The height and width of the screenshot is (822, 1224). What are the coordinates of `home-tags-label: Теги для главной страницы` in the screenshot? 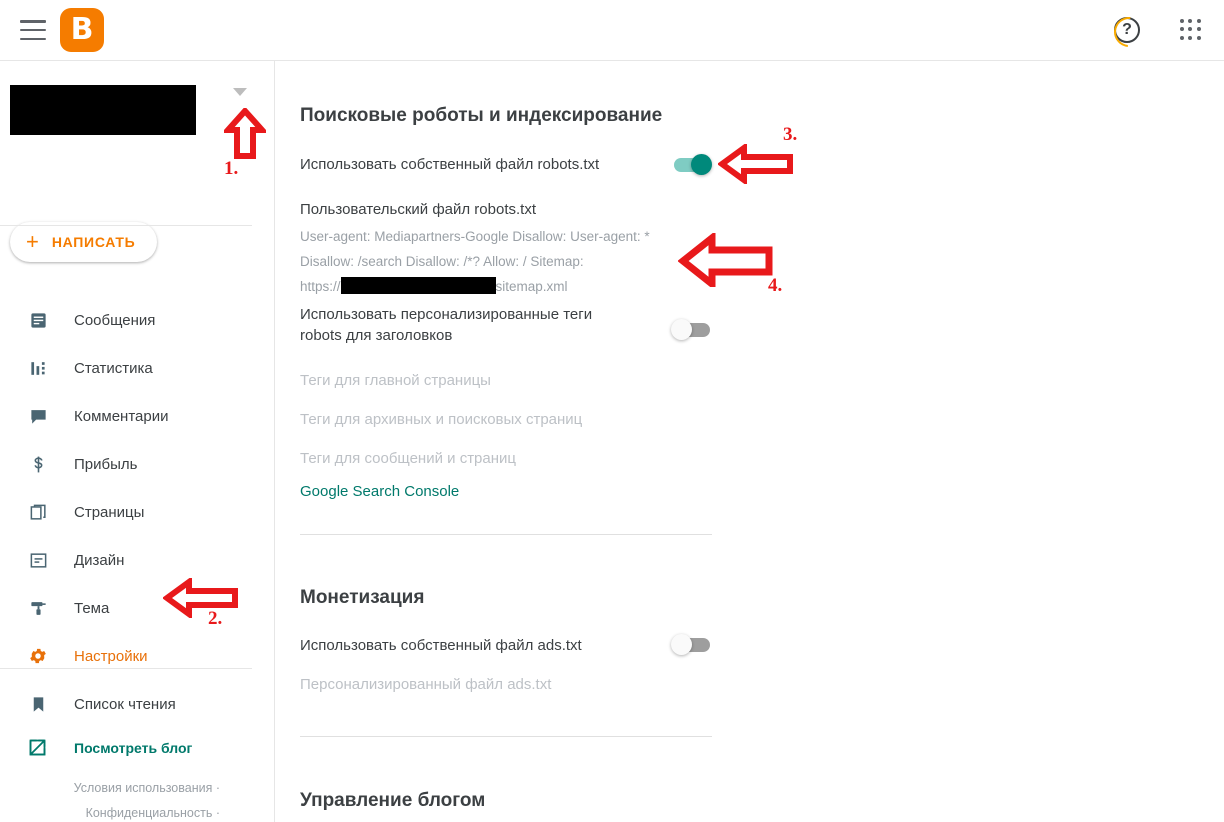 It's located at (395, 380).